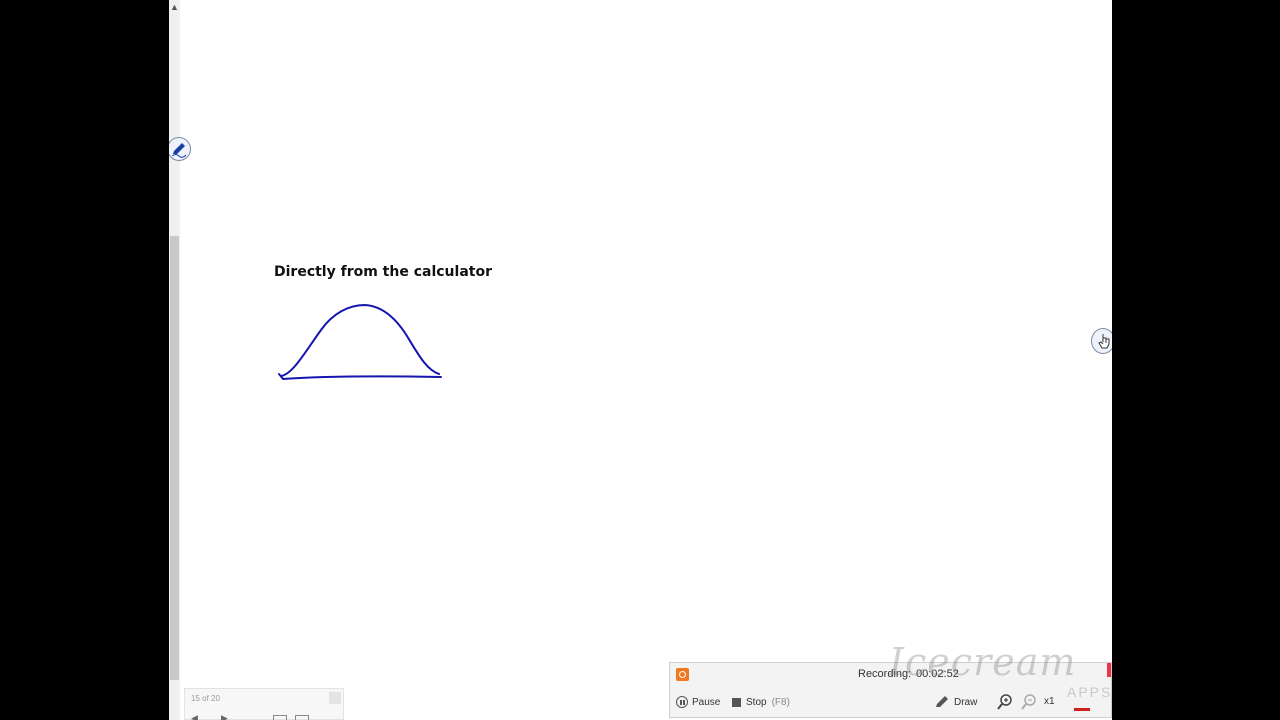 The image size is (1280, 720). Describe the element at coordinates (174, 7) in the screenshot. I see `scroll-up-arrow: ▲` at that location.